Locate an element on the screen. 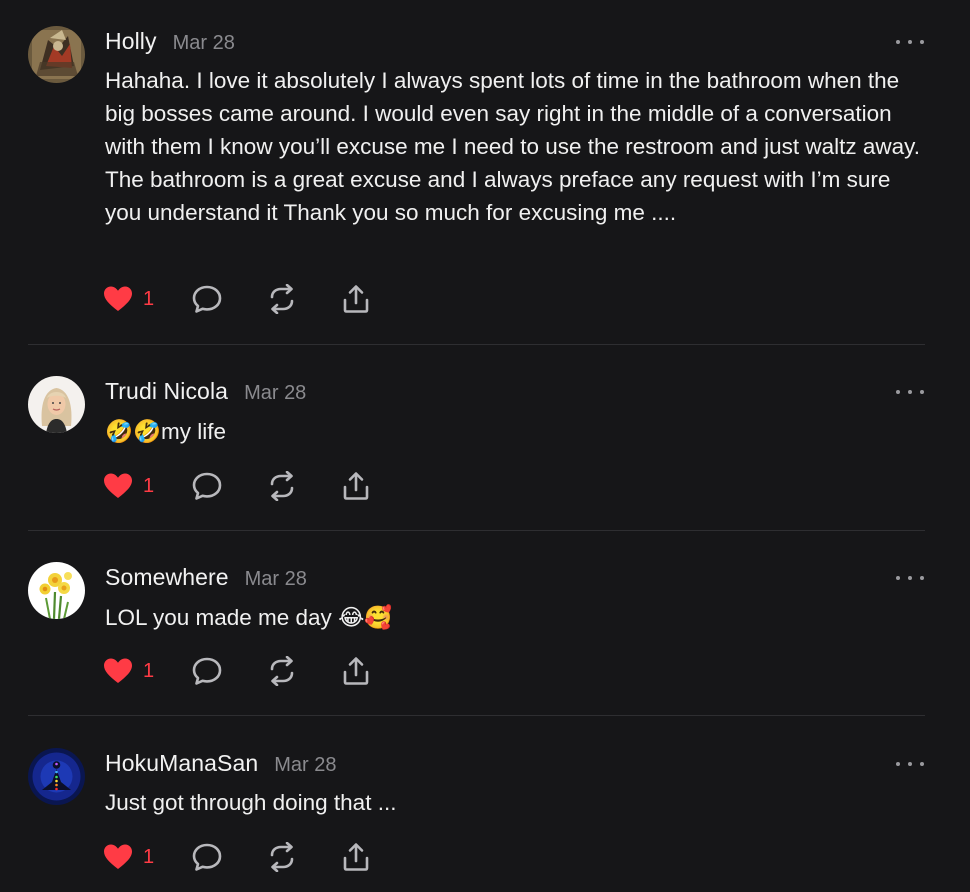  avatar-trudi-nicola is located at coordinates (56, 404).